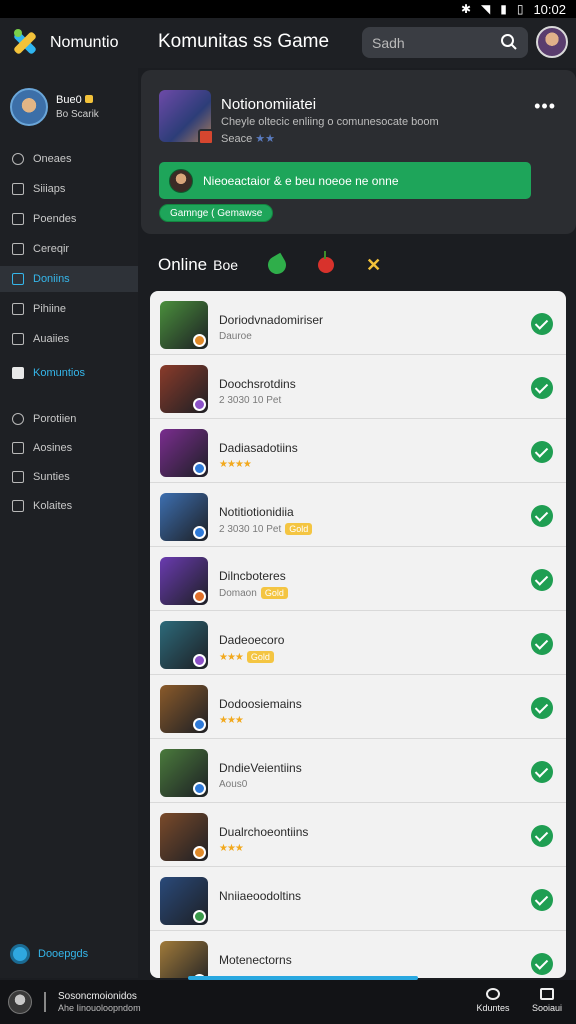 This screenshot has width=576, height=1024. I want to click on status-bar: ✱ ◥ ▮ ▯ 10:02, so click(288, 9).